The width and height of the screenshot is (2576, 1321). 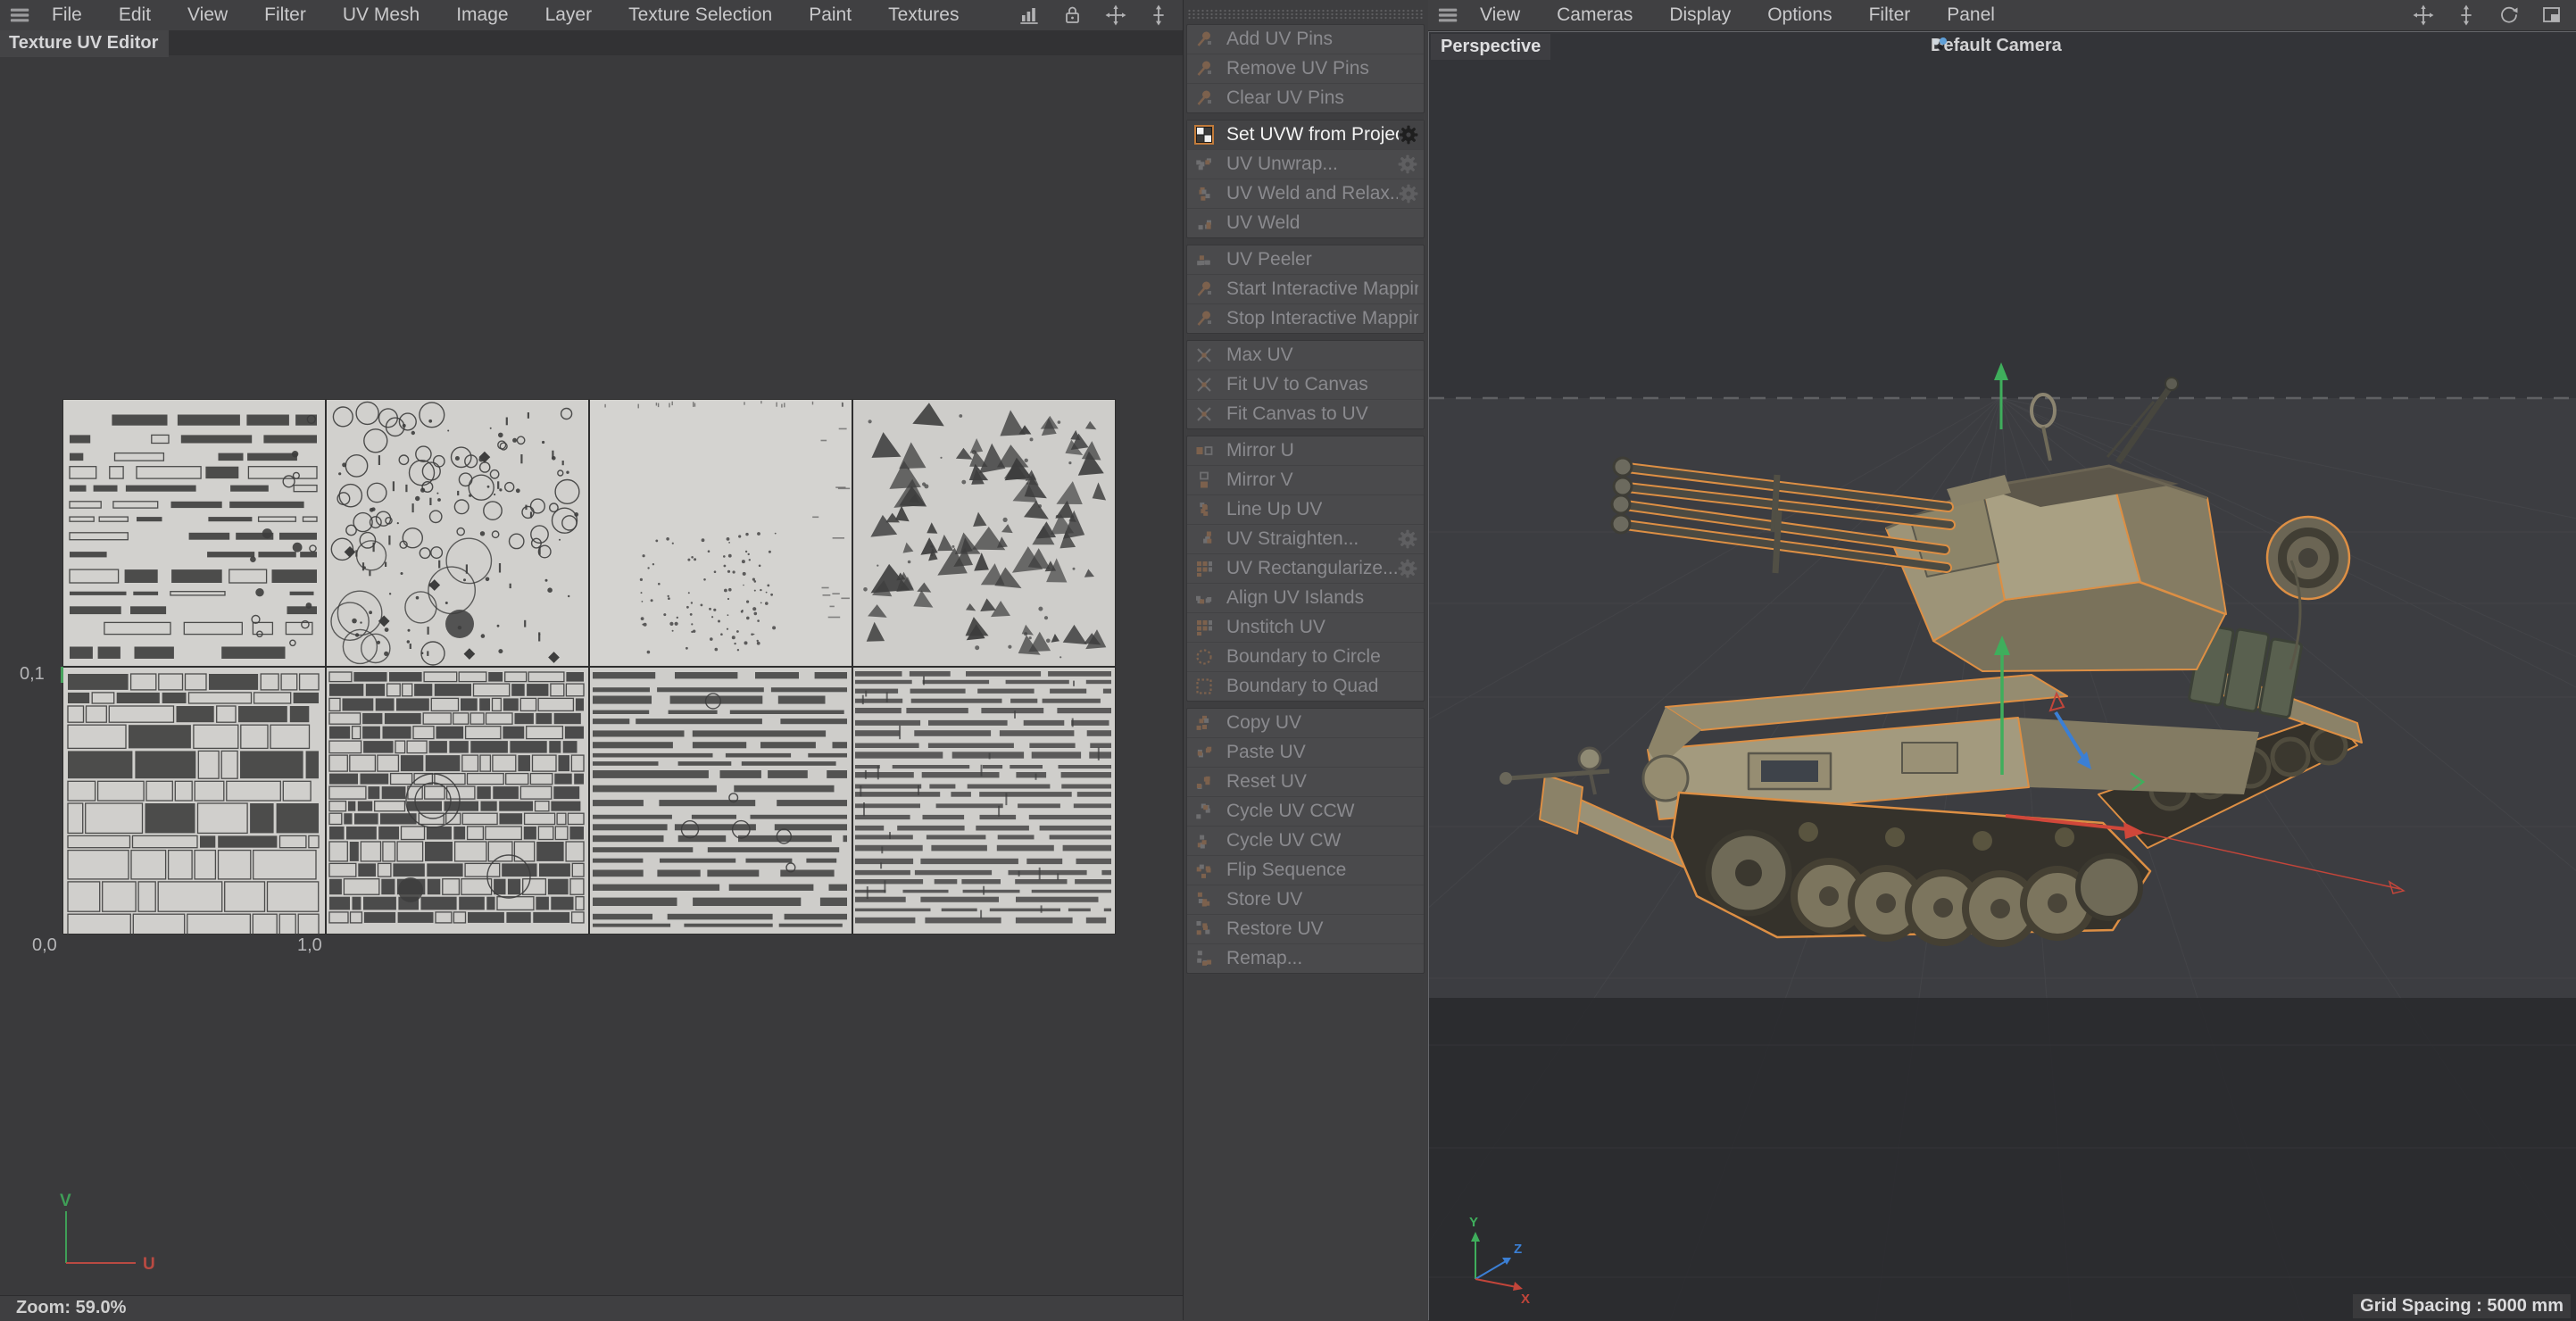 What do you see at coordinates (1800, 15) in the screenshot?
I see `menu-item-options: Options` at bounding box center [1800, 15].